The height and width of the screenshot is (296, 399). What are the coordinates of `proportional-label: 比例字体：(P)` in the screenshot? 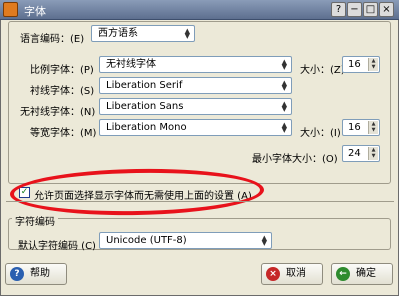 It's located at (62, 70).